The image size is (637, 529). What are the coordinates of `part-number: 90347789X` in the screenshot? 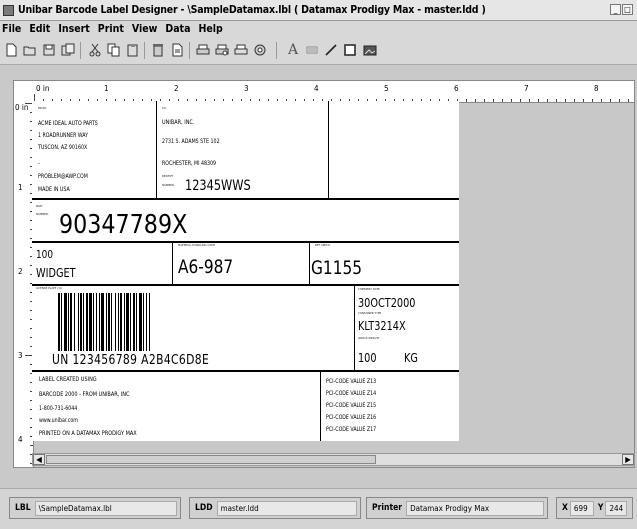 It's located at (123, 225).